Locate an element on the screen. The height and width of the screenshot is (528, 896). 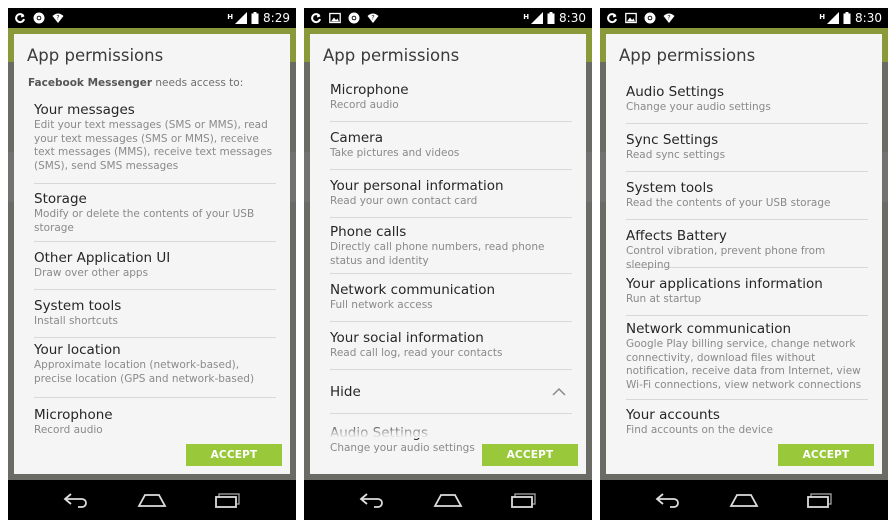
permission-desc: Read sync settings is located at coordinates (676, 155).